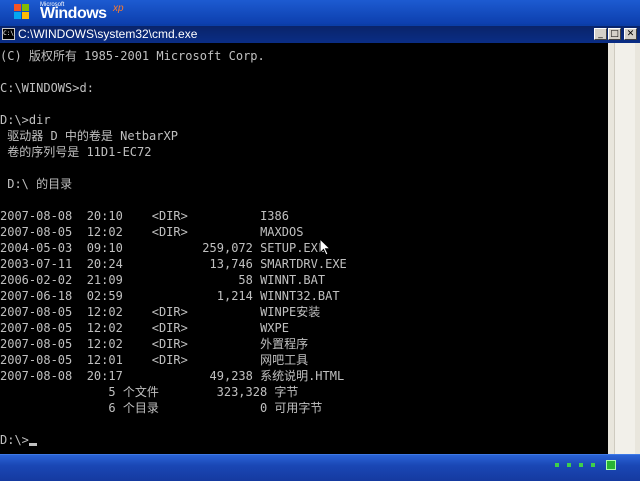 This screenshot has height=481, width=640. Describe the element at coordinates (600, 34) in the screenshot. I see `minimize-button: _` at that location.